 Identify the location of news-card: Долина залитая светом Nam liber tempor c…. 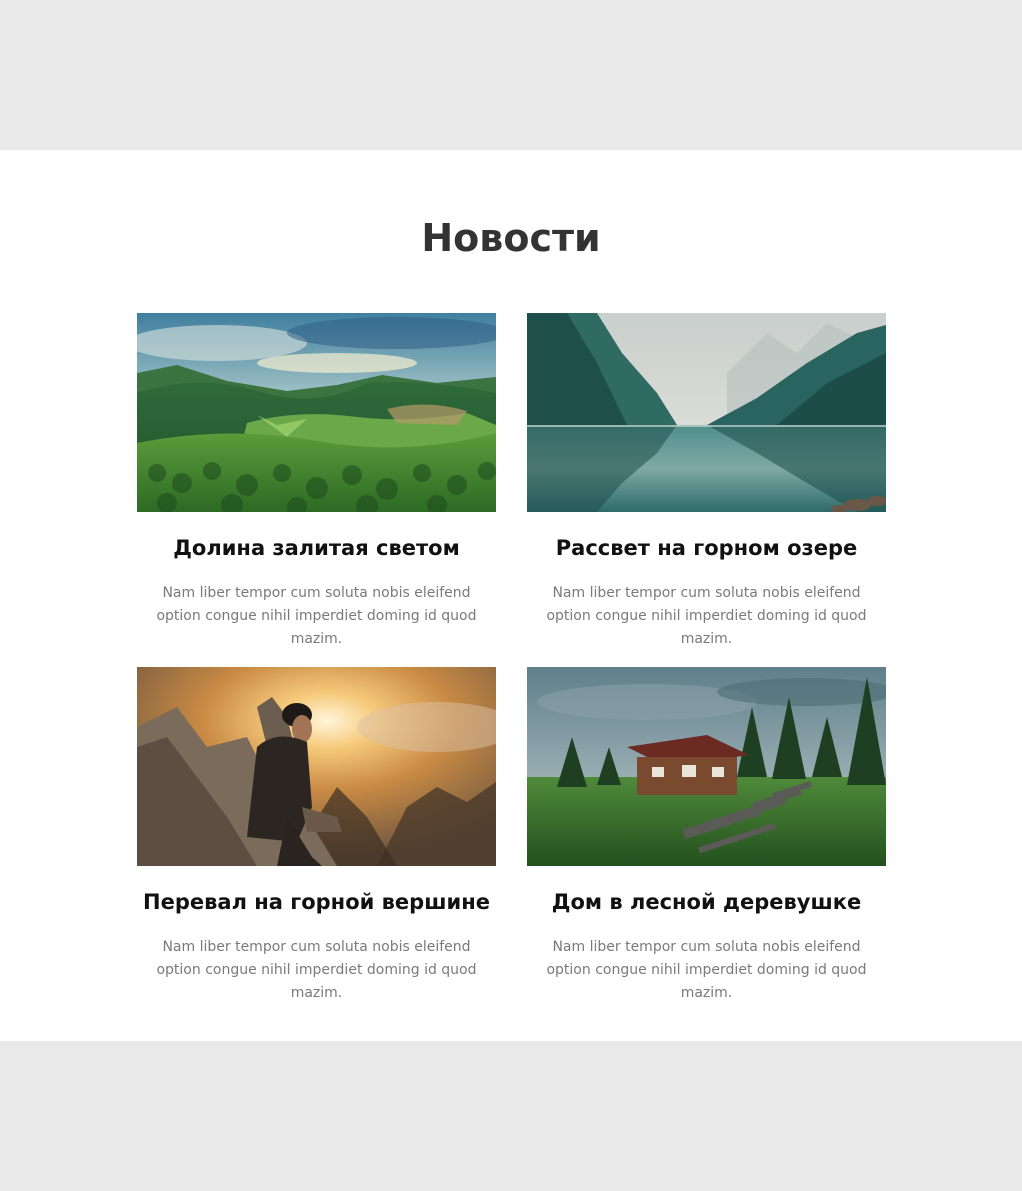
(316, 490).